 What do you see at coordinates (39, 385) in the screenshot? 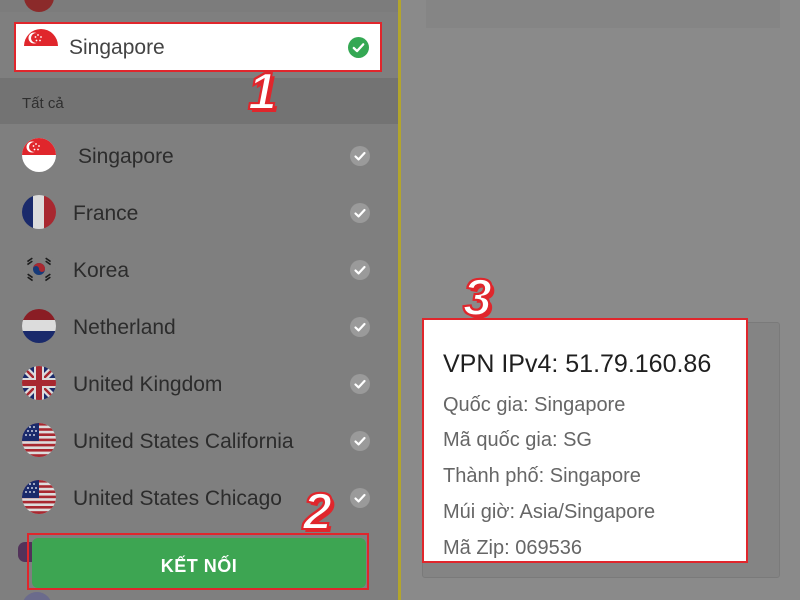
I see `uk-flag-icon` at bounding box center [39, 385].